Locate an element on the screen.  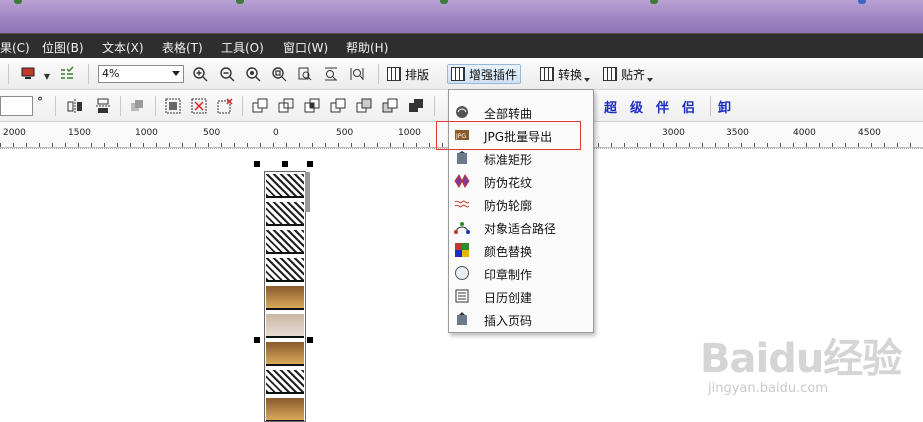
menu-item-label: 颜色替换 is located at coordinates (508, 252).